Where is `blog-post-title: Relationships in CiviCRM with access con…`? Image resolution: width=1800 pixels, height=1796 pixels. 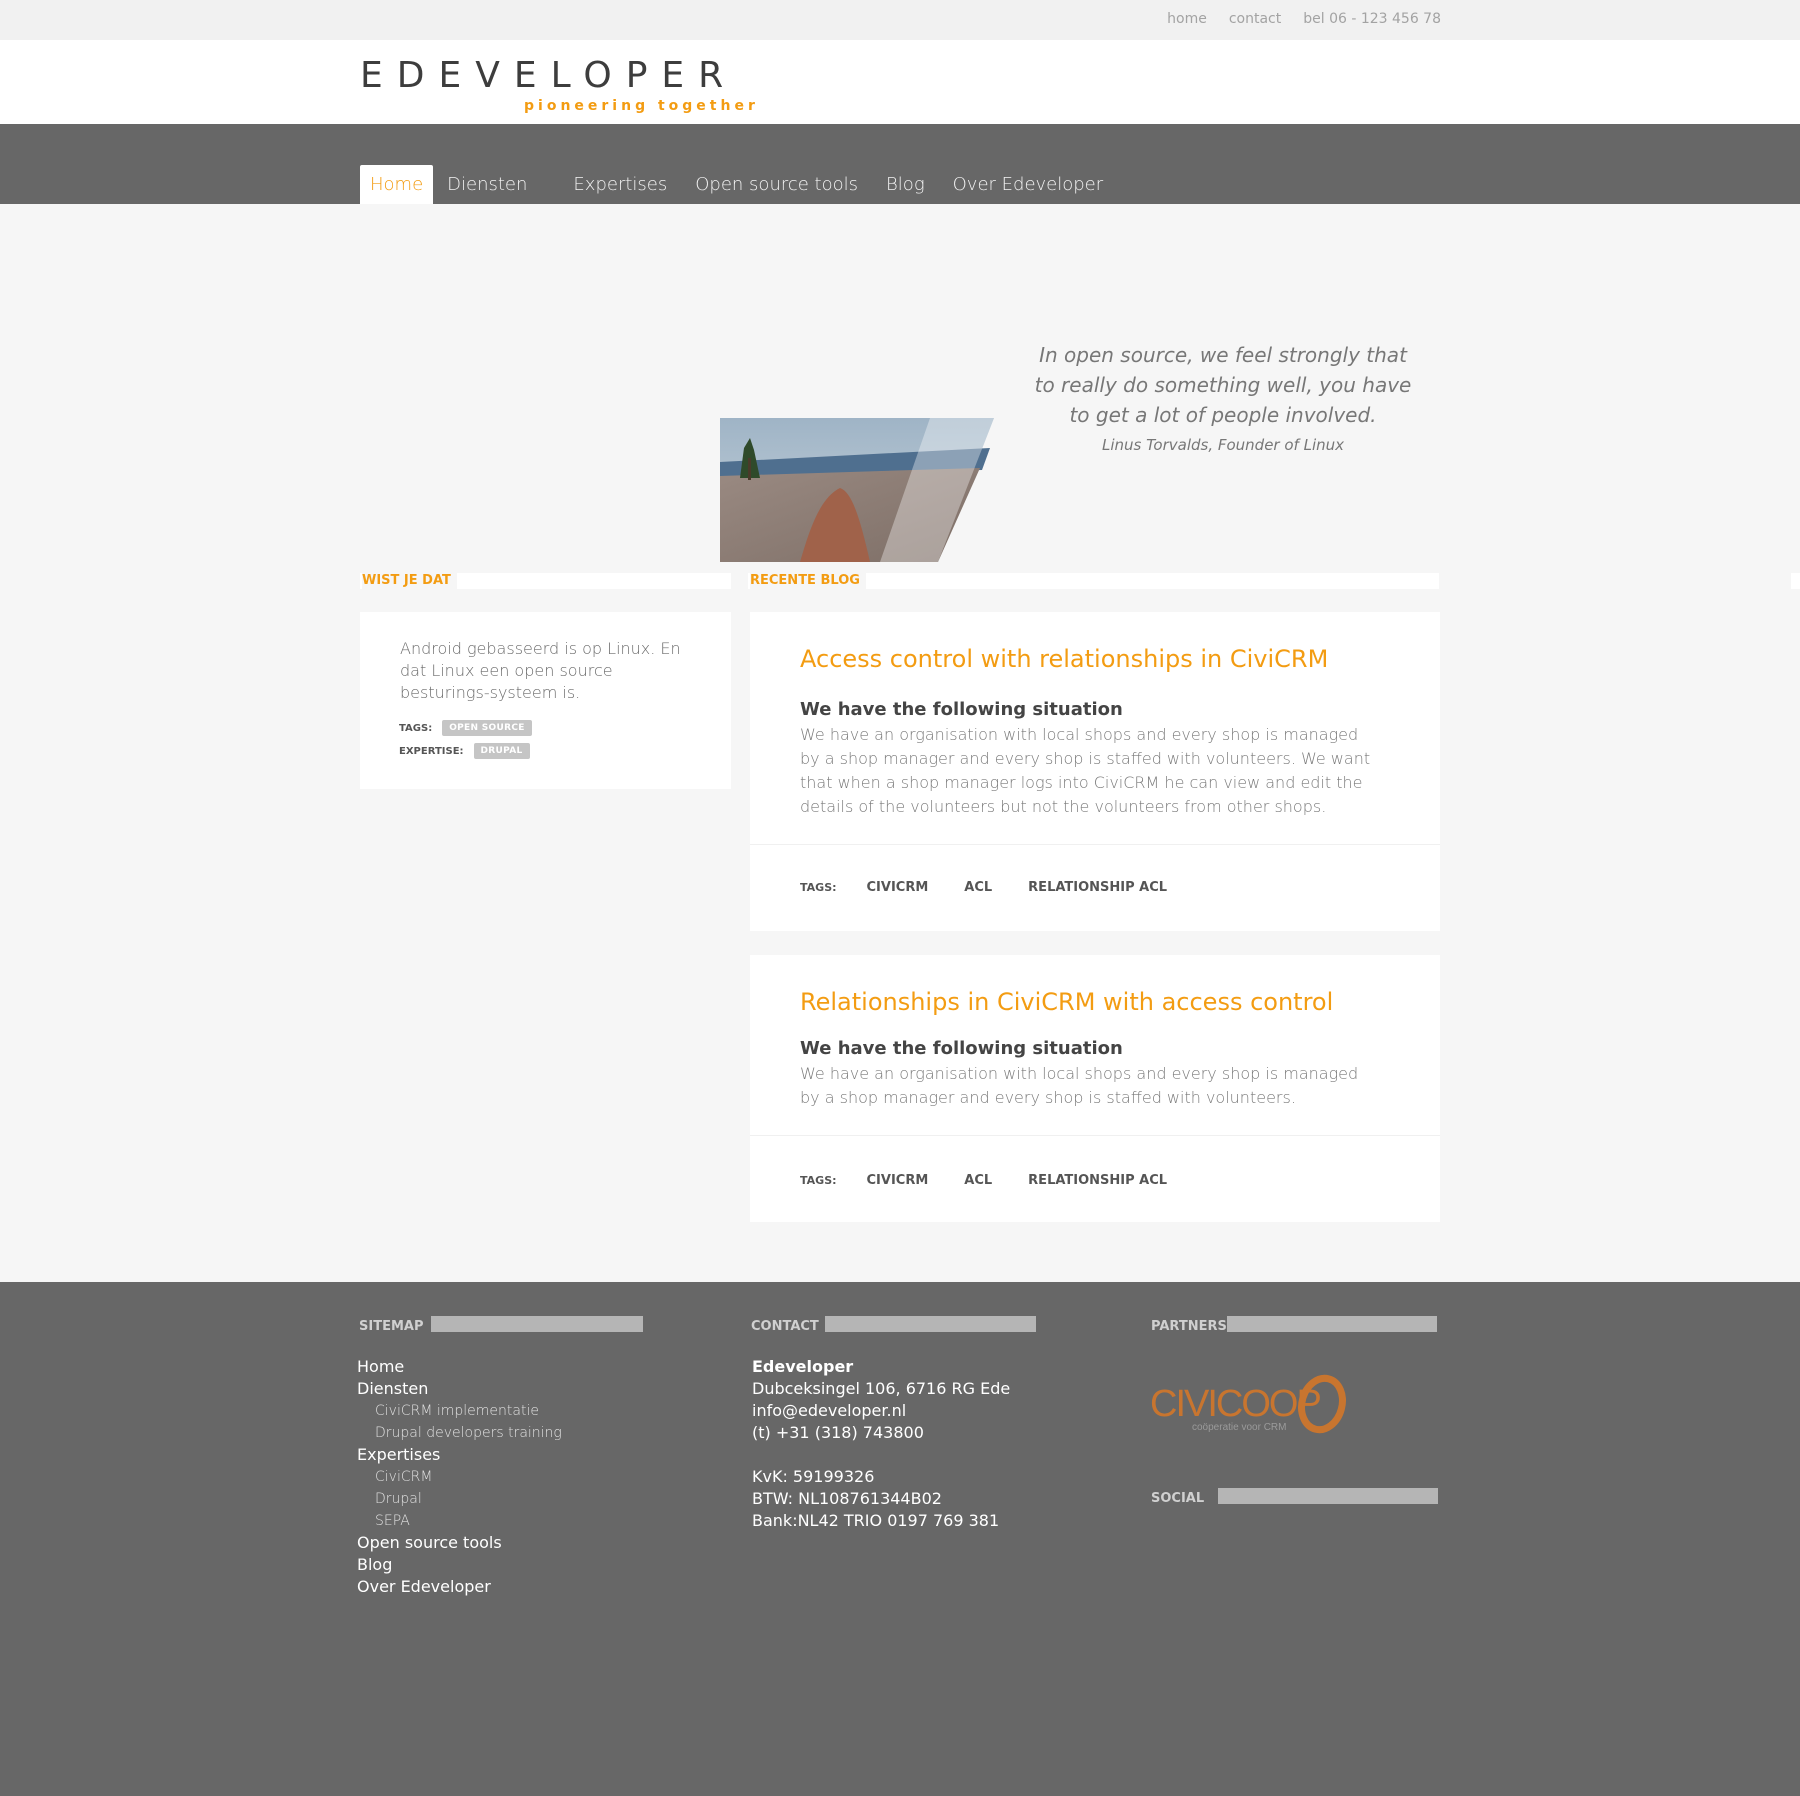
blog-post-title: Relationships in CiviCRM with access con… is located at coordinates (1066, 1002).